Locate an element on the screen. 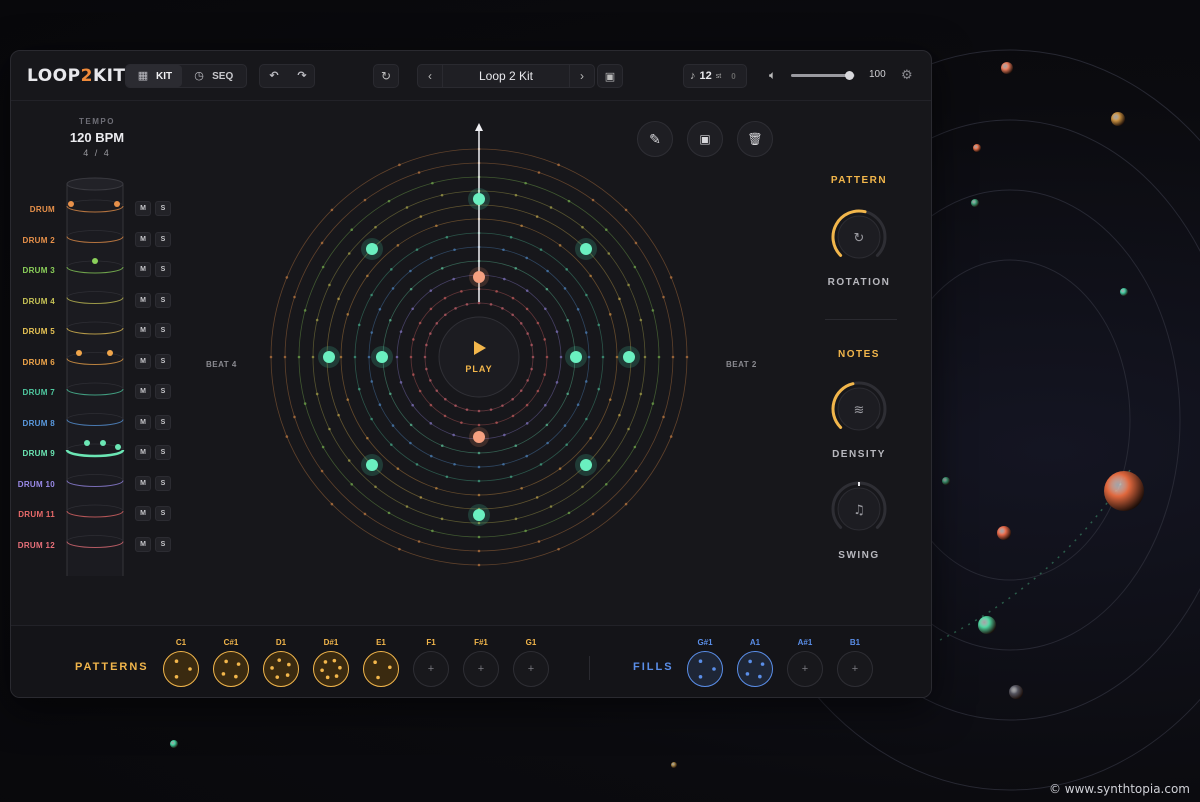 Image resolution: width=1200 pixels, height=802 pixels. delete-button: 🗑︎ is located at coordinates (755, 139).